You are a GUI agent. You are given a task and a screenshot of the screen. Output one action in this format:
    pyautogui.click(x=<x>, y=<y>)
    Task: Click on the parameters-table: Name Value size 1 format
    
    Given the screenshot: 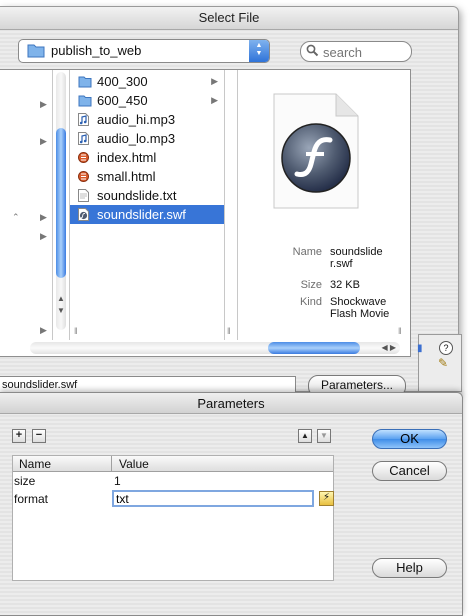 What is the action you would take?
    pyautogui.click(x=173, y=518)
    